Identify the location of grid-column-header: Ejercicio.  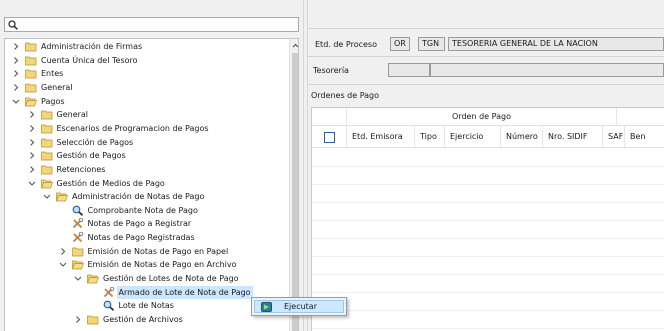
(473, 136).